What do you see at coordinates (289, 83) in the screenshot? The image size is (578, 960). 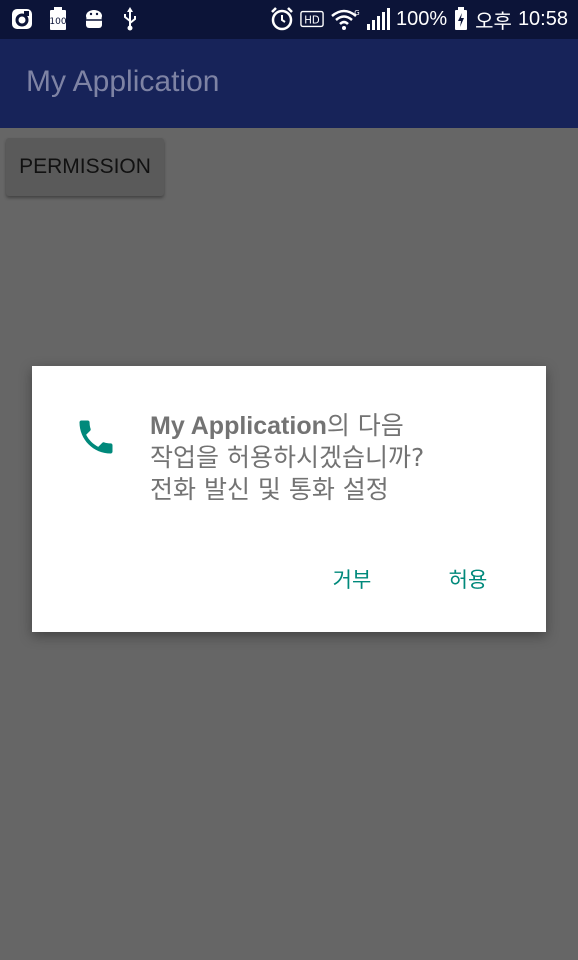 I see `app-bar: My Application` at bounding box center [289, 83].